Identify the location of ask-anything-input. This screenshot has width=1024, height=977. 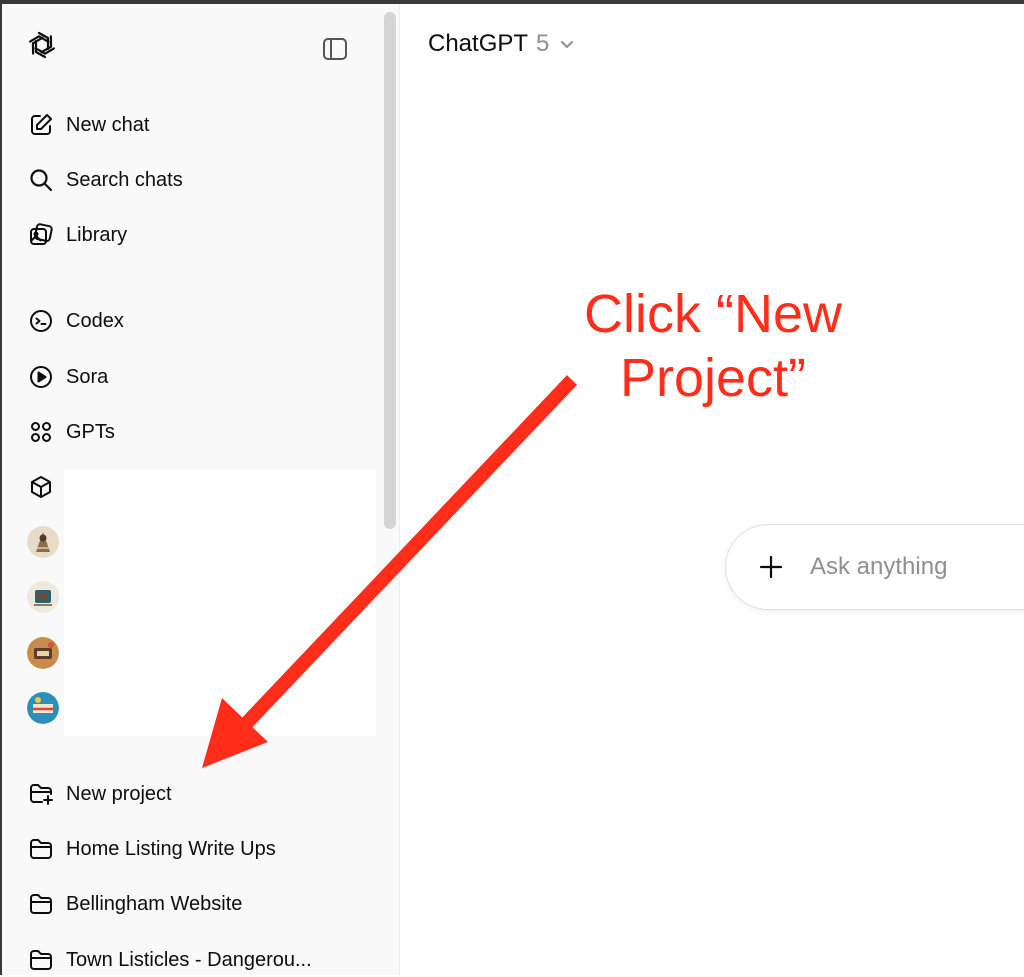
(917, 567).